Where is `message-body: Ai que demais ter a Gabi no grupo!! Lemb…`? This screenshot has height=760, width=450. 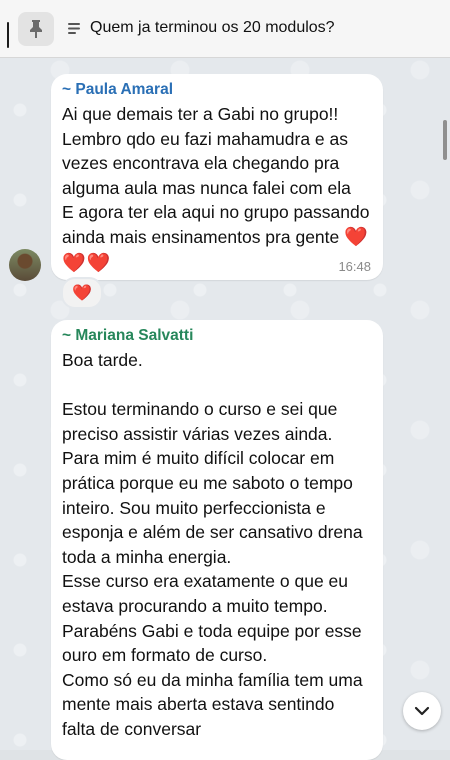
message-body: Ai que demais ter a Gabi no grupo!! Lemb… is located at coordinates (216, 175).